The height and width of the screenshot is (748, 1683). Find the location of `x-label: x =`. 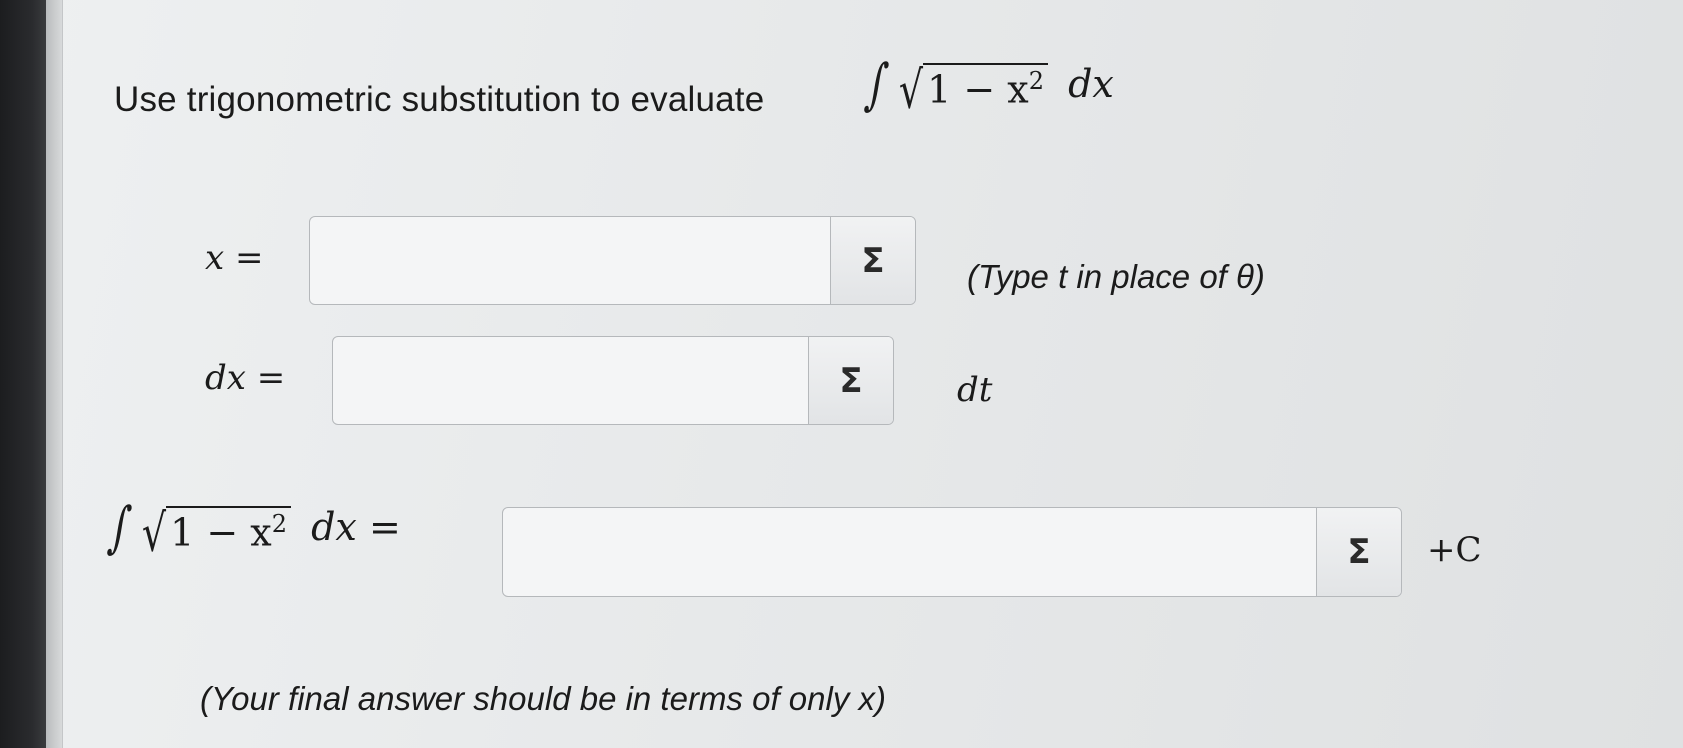

x-label: x = is located at coordinates (234, 258).